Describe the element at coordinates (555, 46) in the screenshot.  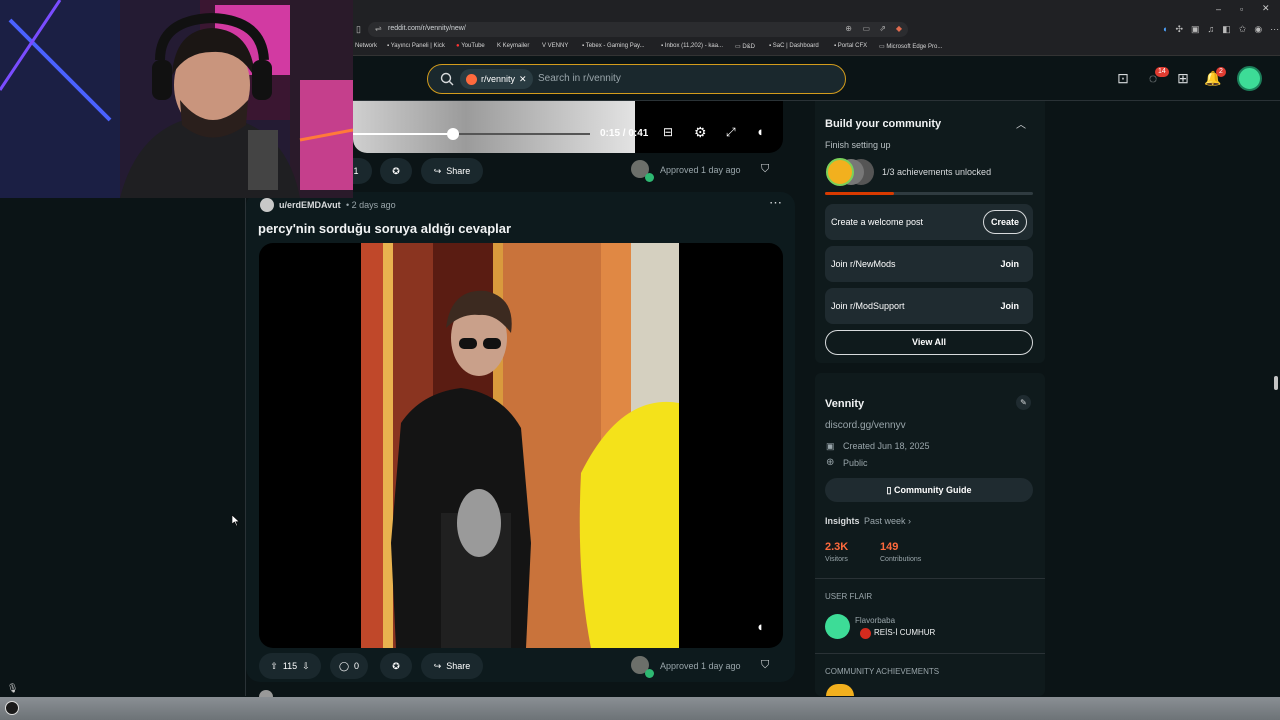
I see `bookmark-venny: V VENNY` at that location.